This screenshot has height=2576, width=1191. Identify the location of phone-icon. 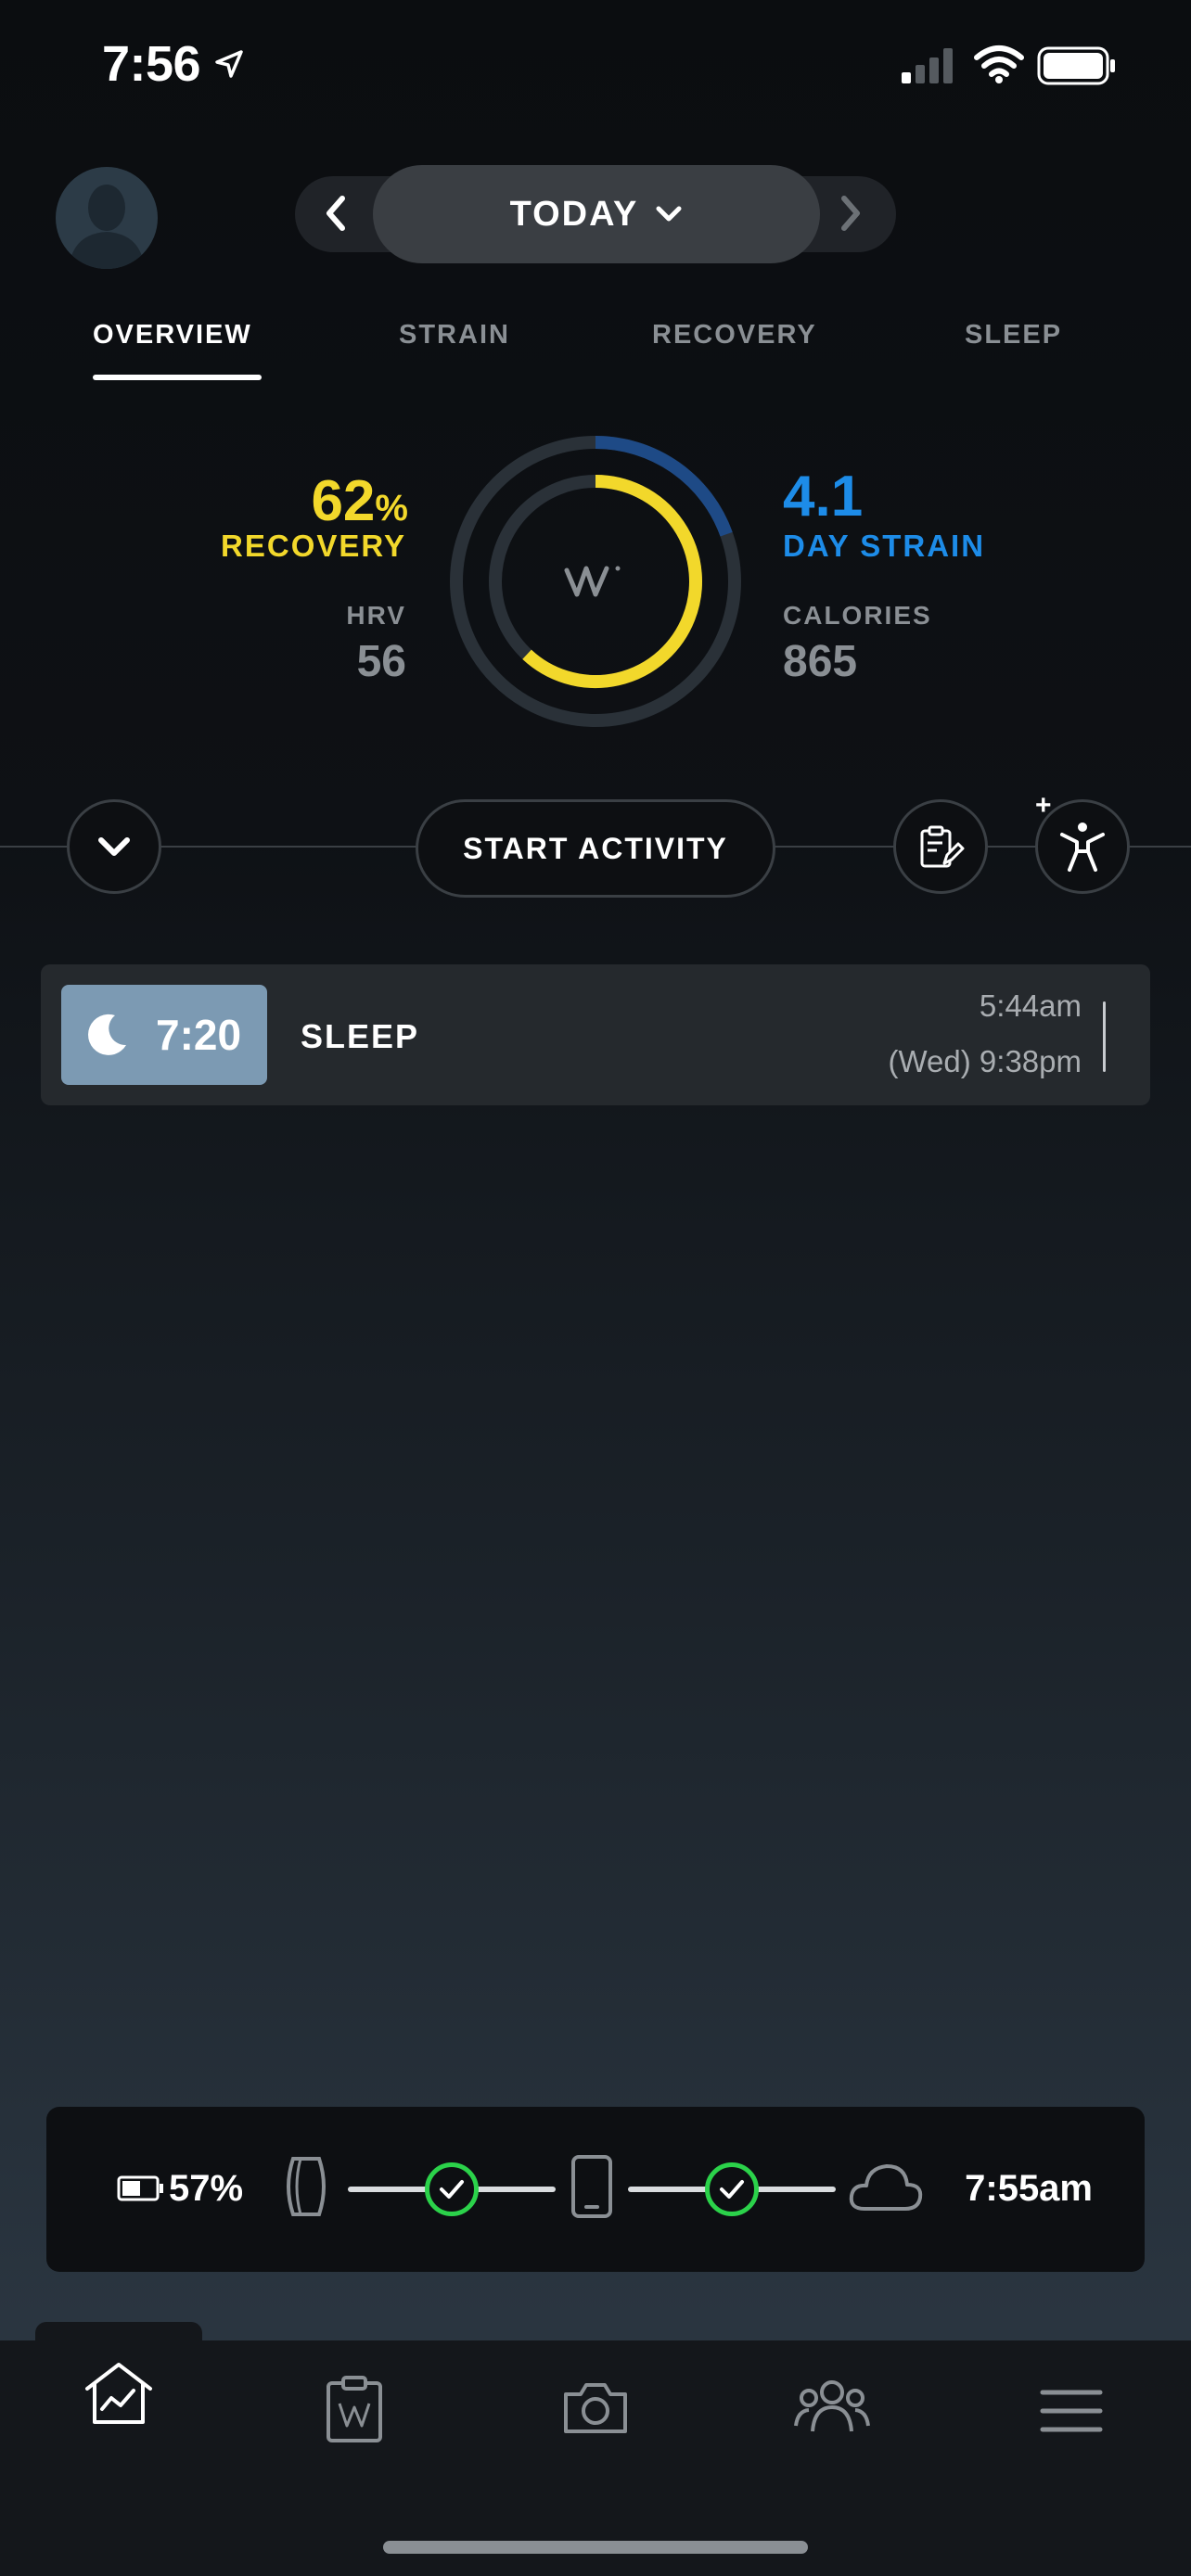
(591, 2186).